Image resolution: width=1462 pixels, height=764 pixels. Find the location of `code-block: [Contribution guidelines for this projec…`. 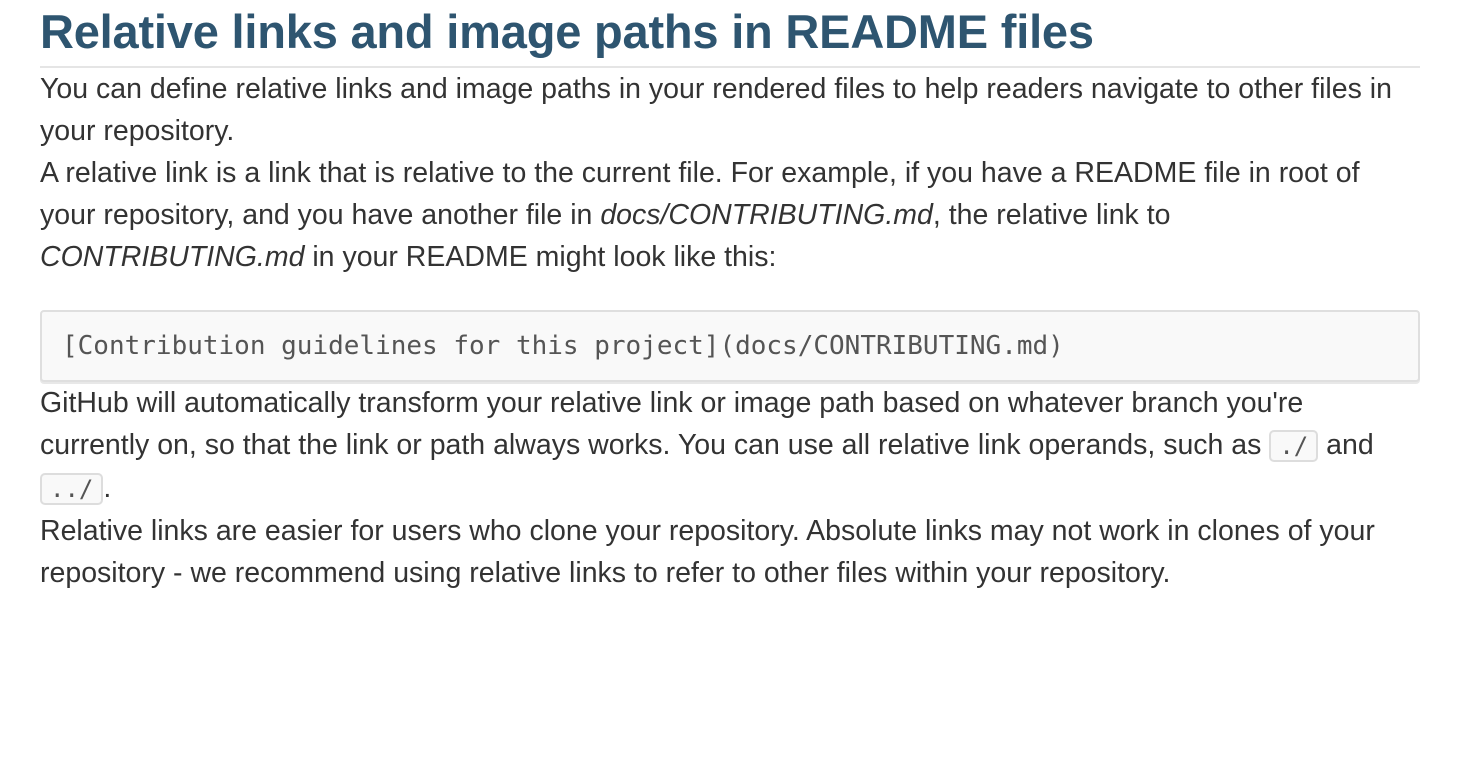

code-block: [Contribution guidelines for this projec… is located at coordinates (730, 346).